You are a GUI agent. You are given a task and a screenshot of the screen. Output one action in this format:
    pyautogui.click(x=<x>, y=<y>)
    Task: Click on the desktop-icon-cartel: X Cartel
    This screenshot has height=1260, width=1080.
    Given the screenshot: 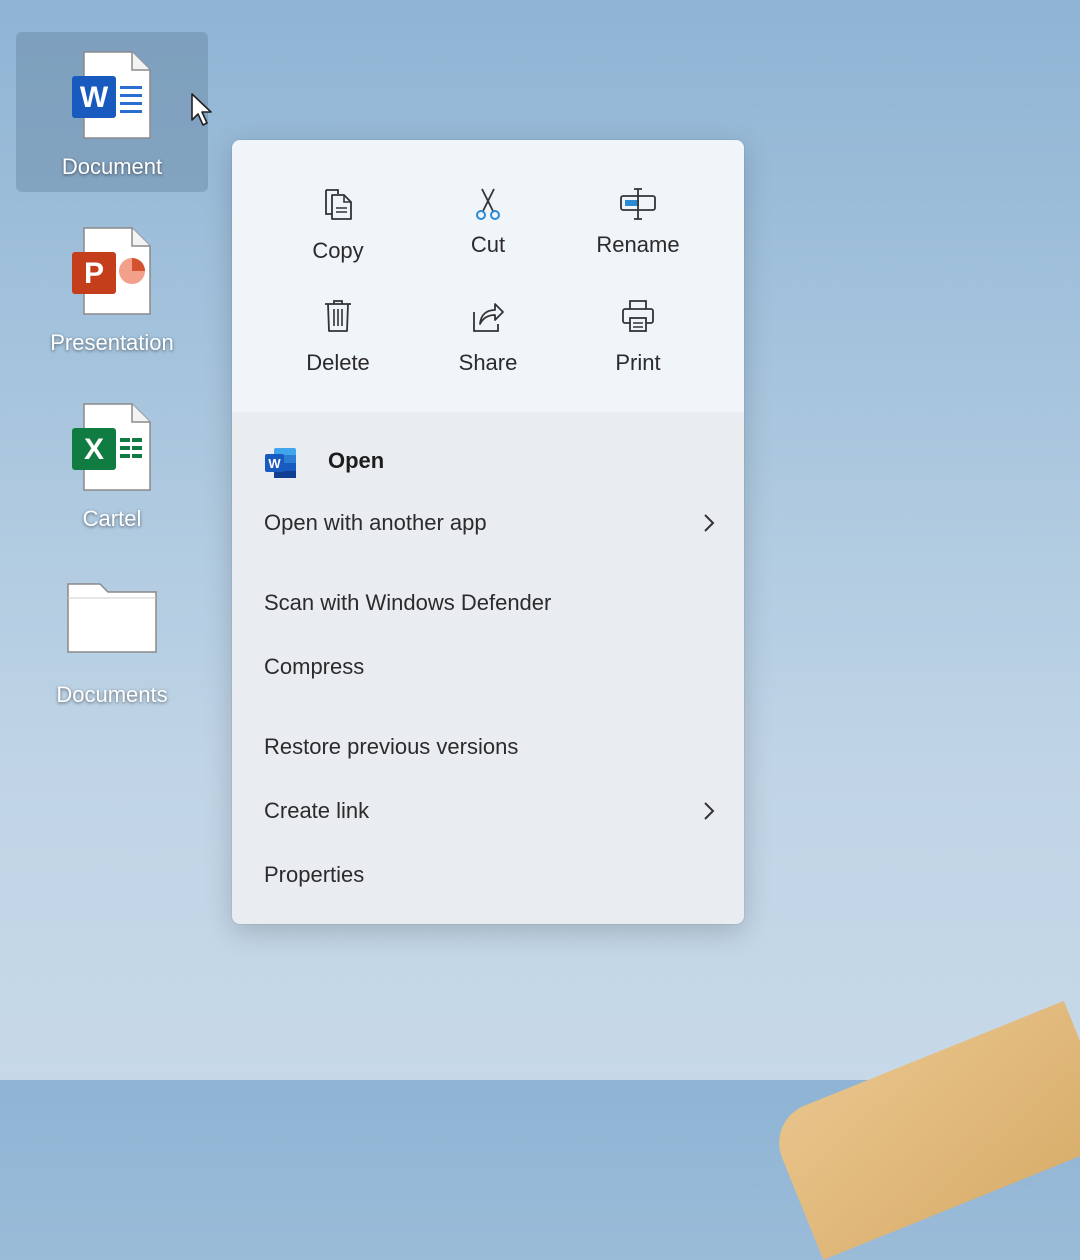 What is the action you would take?
    pyautogui.click(x=112, y=464)
    